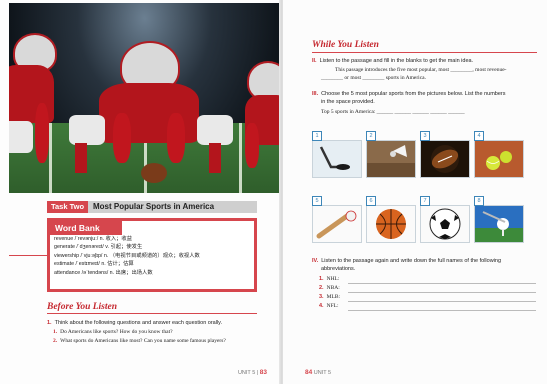 The image size is (547, 384). Describe the element at coordinates (82, 307) in the screenshot. I see `before-you-listen-title: Before You Listen` at that location.